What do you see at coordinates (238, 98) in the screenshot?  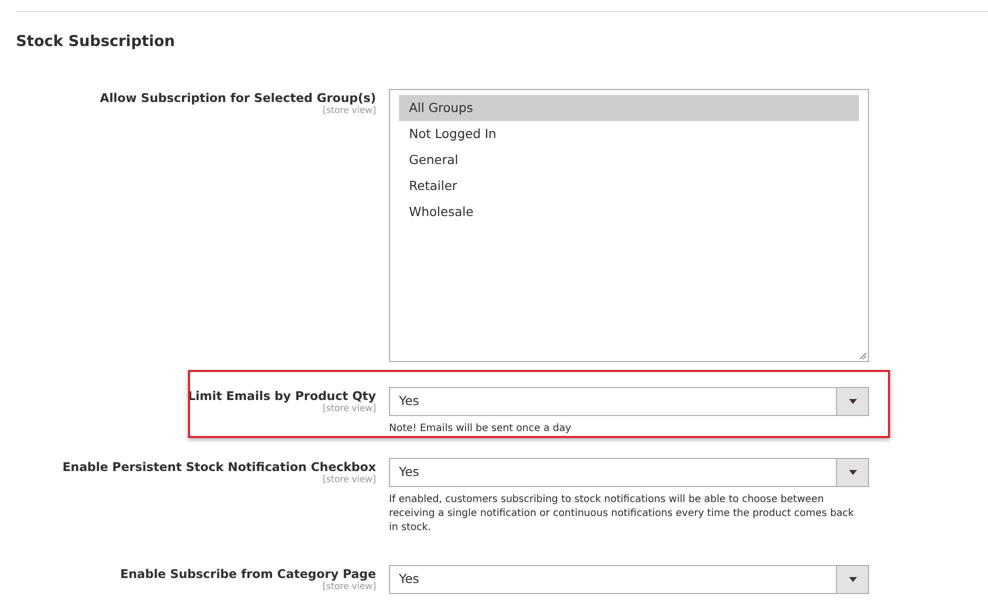 I see `field-label: Allow Subscription for Selected Group(s)` at bounding box center [238, 98].